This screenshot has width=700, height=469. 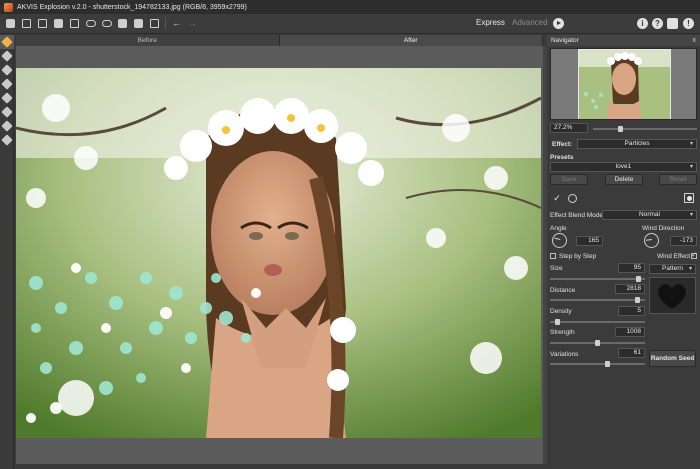 What do you see at coordinates (557, 322) in the screenshot?
I see `density-slider-handle` at bounding box center [557, 322].